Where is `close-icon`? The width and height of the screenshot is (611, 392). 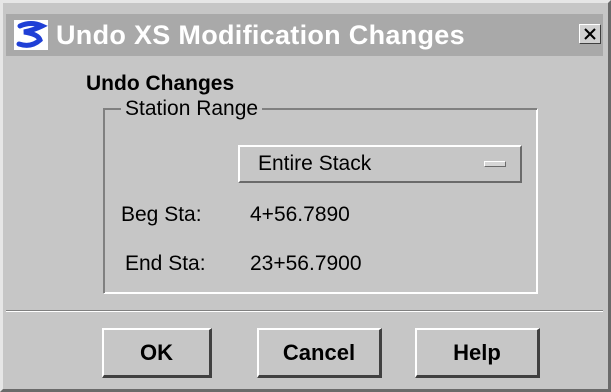
close-icon is located at coordinates (590, 34).